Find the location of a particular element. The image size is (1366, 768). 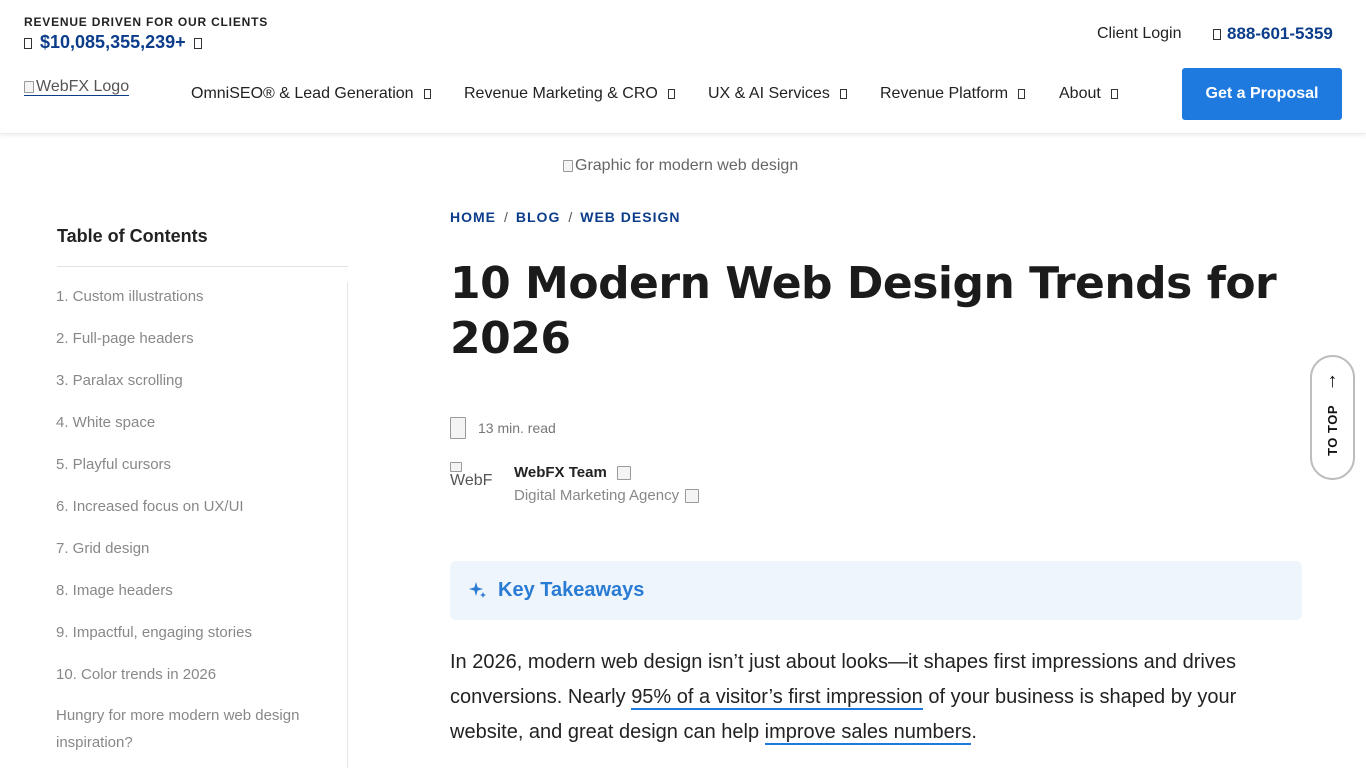

read-time-text: 13 min. read is located at coordinates (517, 428).